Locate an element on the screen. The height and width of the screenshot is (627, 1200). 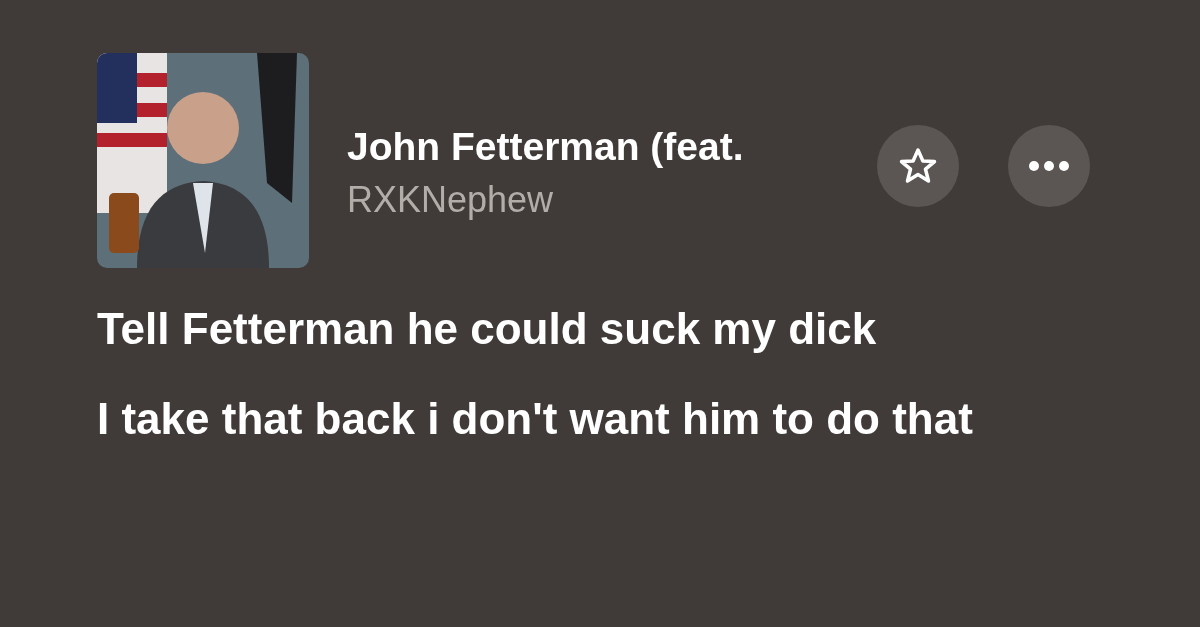
song-title: John Fetterman (feat. is located at coordinates (546, 147).